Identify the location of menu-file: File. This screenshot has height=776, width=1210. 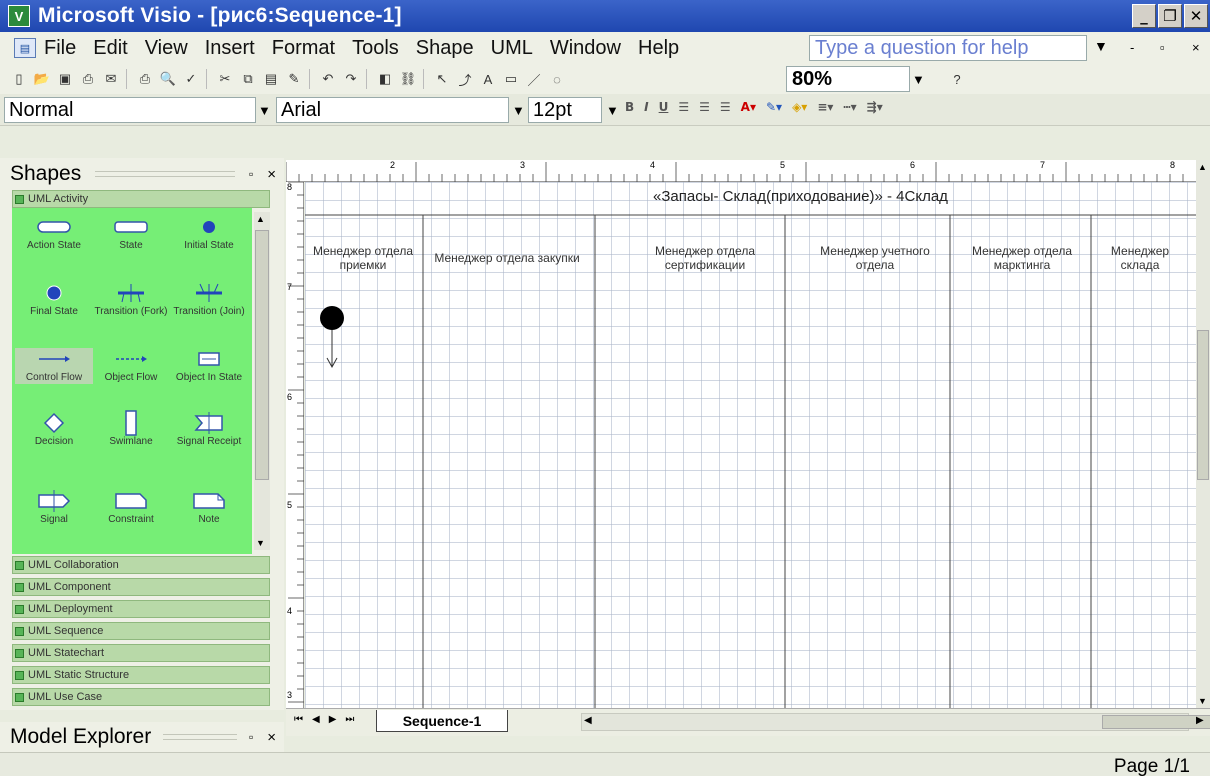
(60, 48).